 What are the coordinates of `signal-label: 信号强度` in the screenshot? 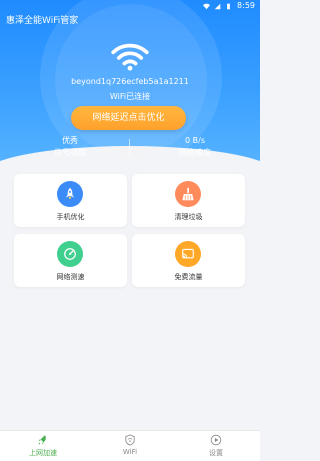 It's located at (70, 152).